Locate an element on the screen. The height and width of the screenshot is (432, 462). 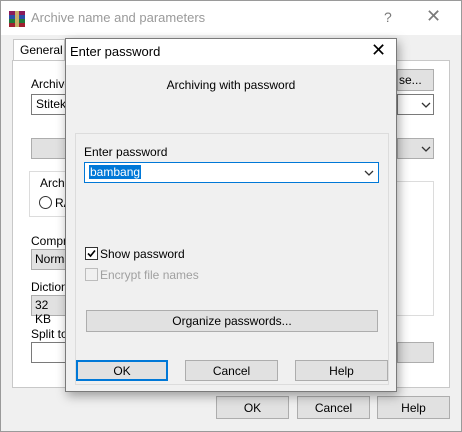
ok-button-label: OK is located at coordinates (252, 407).